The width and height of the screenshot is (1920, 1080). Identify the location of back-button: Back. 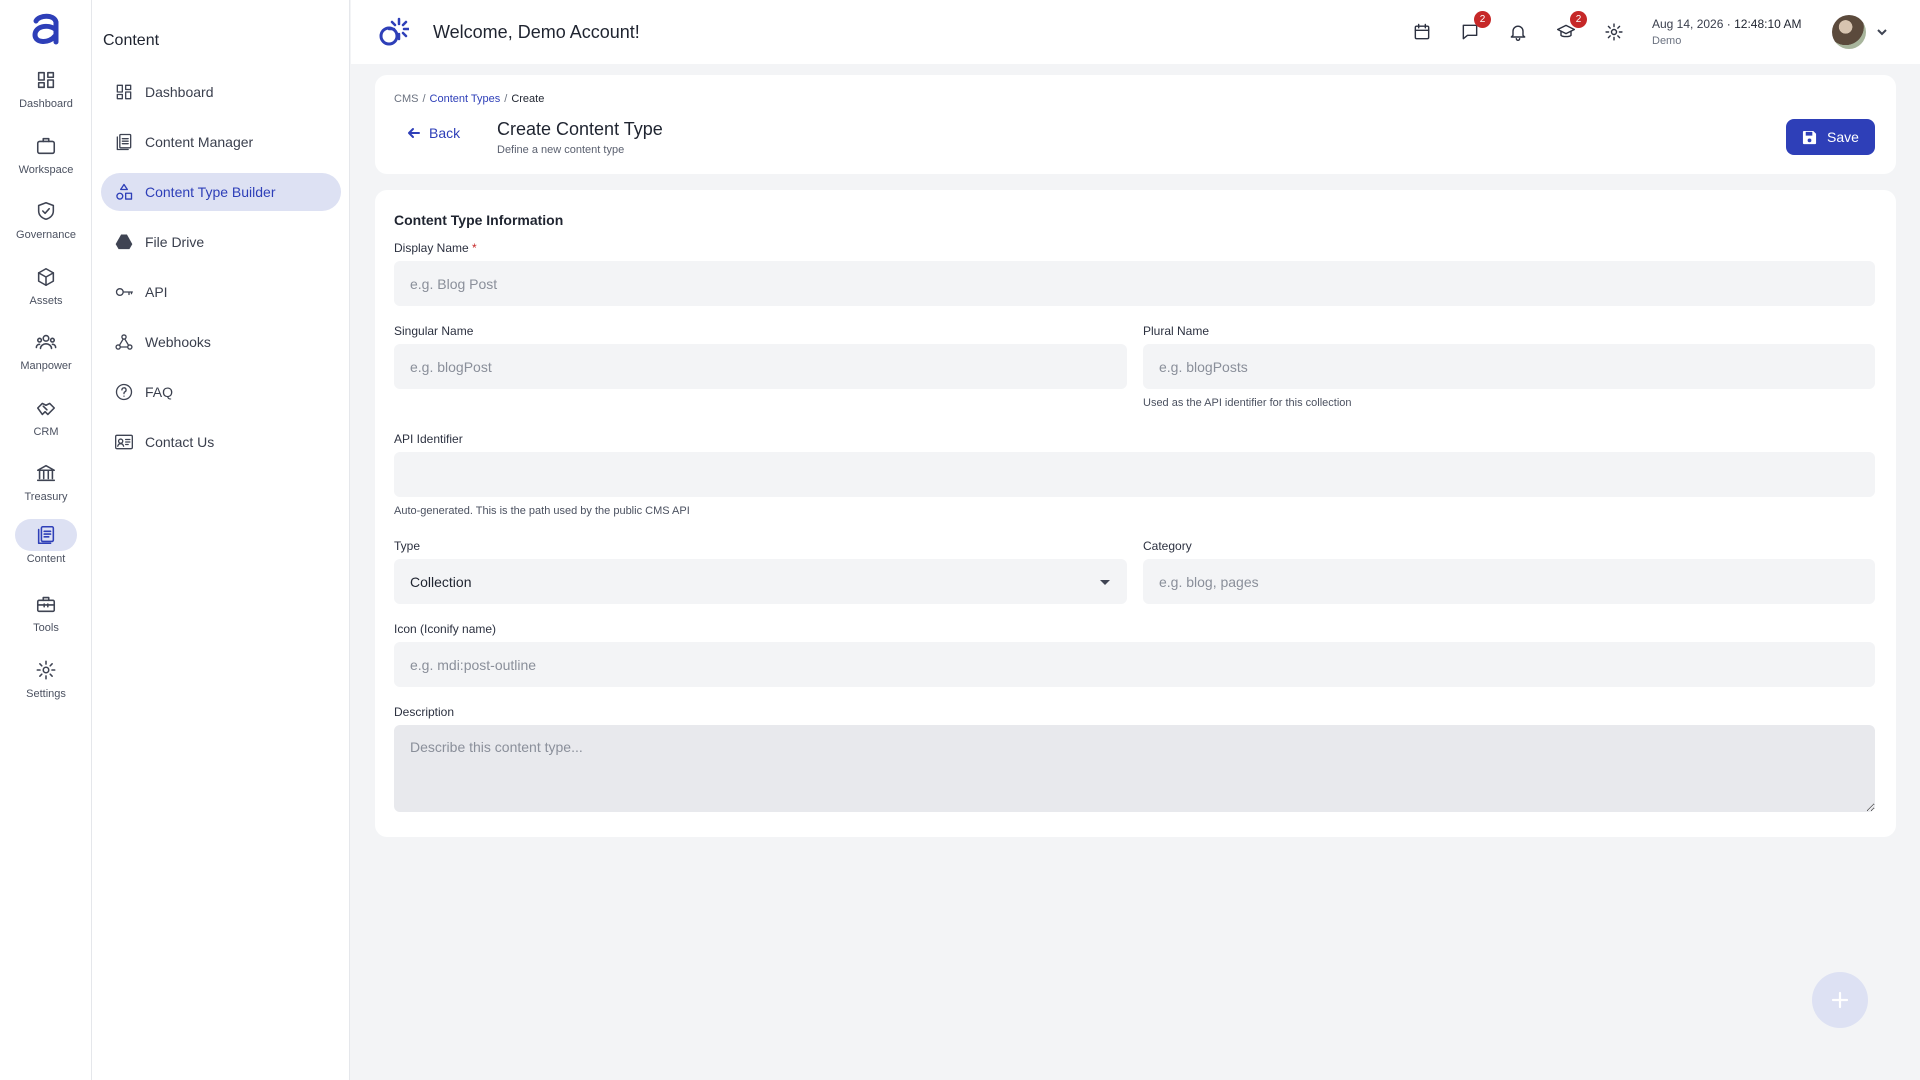
(433, 133).